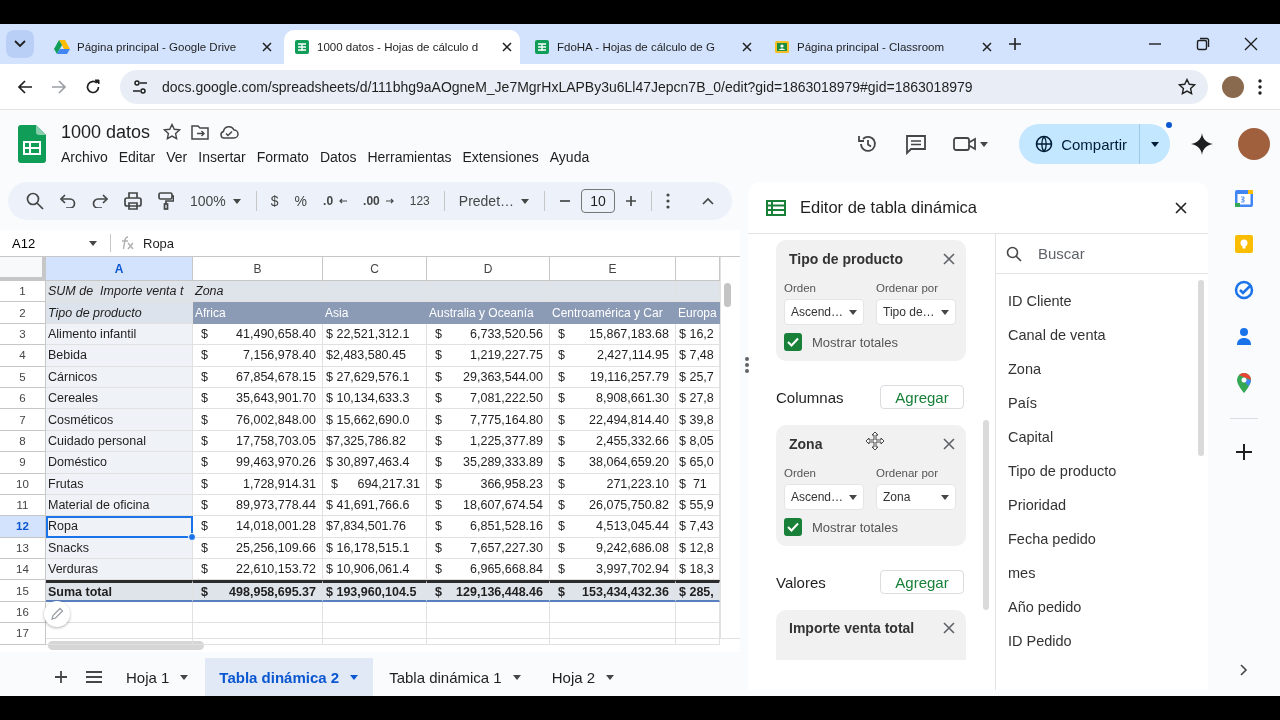 Image resolution: width=1280 pixels, height=720 pixels. Describe the element at coordinates (747, 365) in the screenshot. I see `drag-handle-icon` at that location.